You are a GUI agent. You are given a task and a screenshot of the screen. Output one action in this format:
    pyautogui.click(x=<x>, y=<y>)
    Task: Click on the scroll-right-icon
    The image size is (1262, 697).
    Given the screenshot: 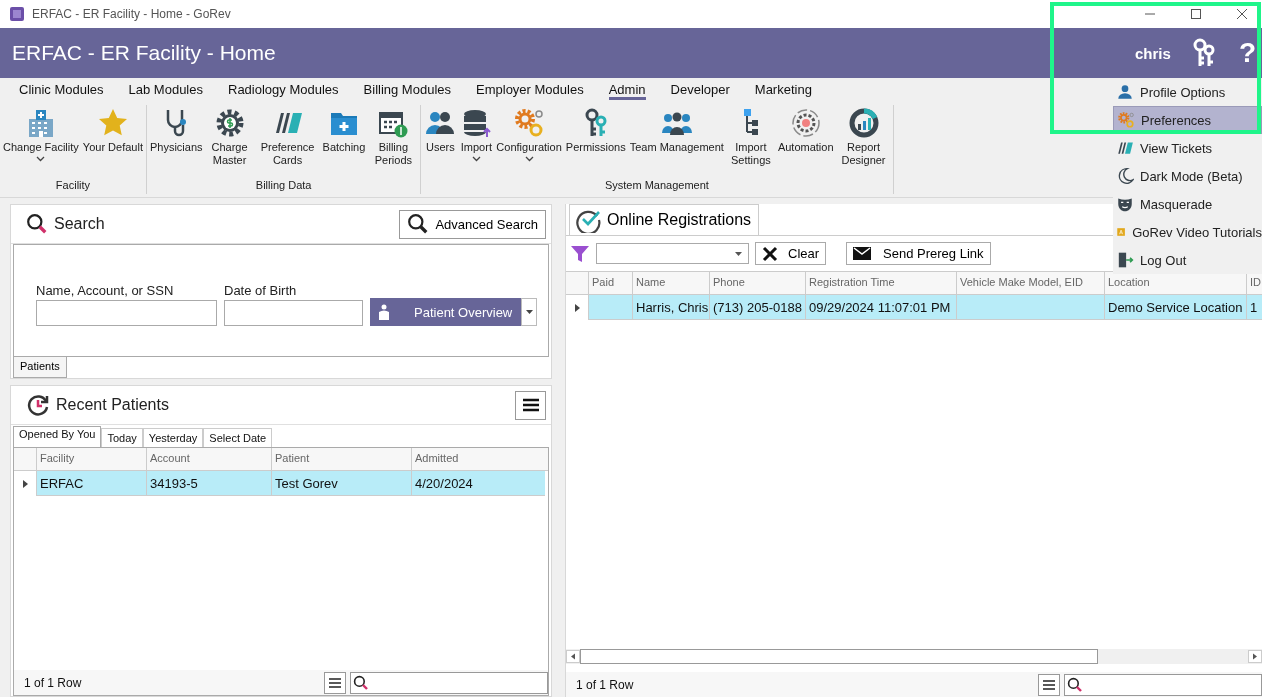 What is the action you would take?
    pyautogui.click(x=1255, y=656)
    